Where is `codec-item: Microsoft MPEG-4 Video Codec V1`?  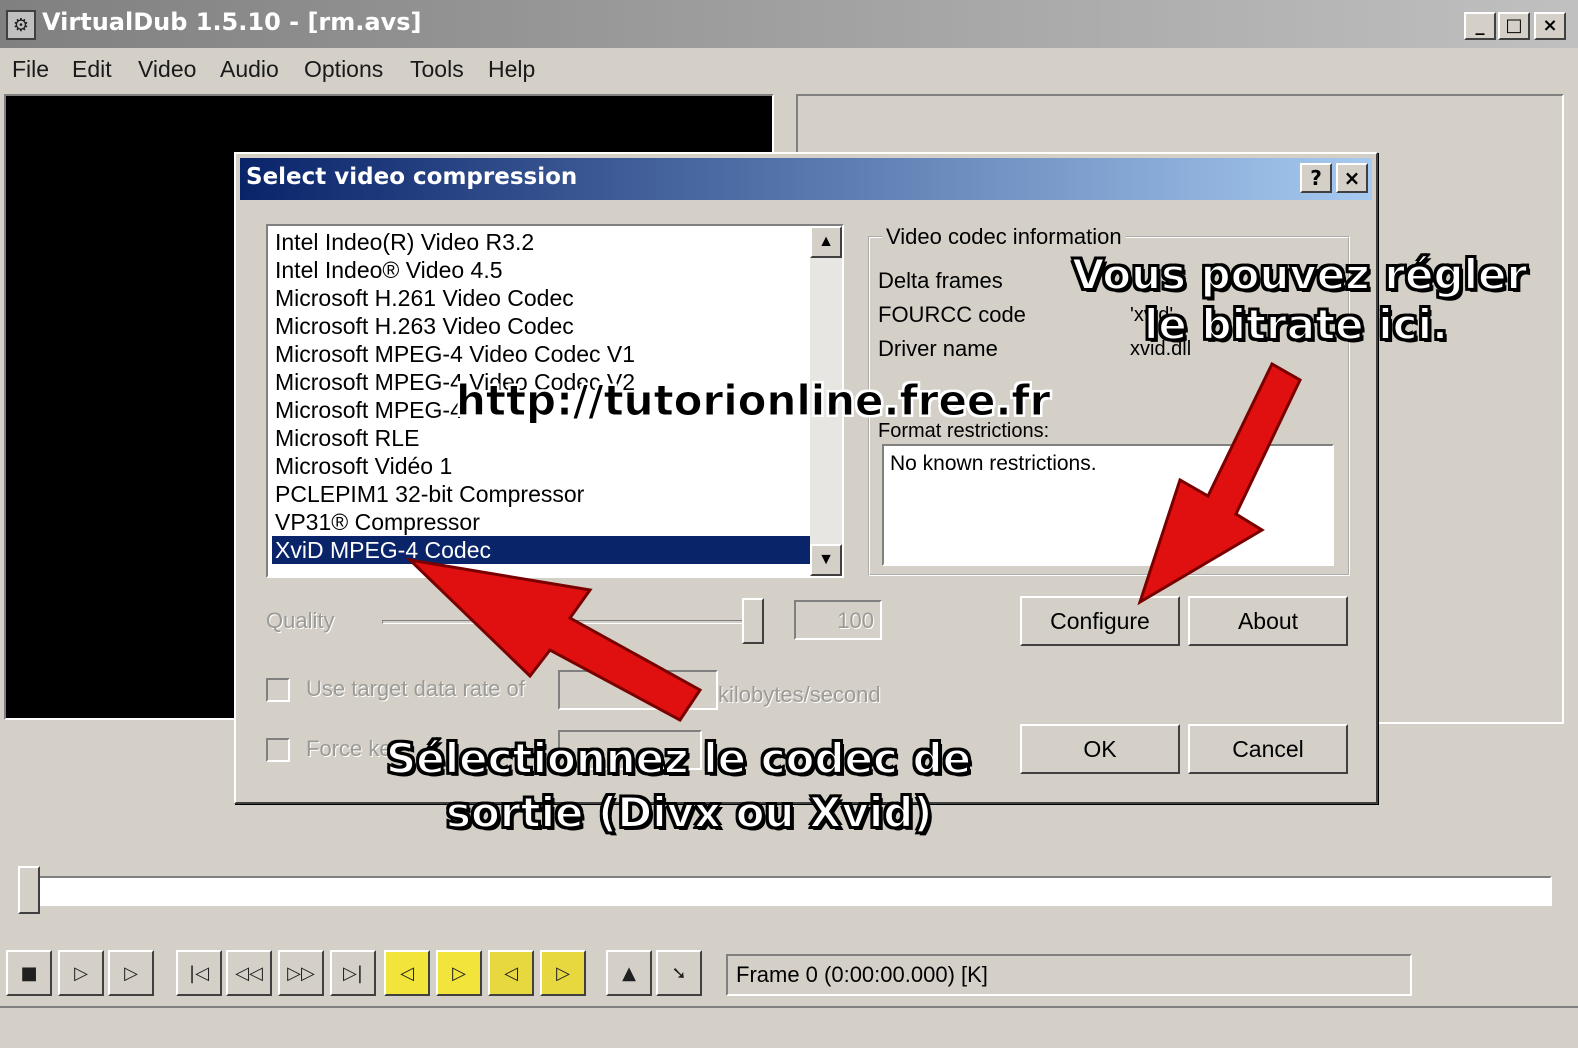 codec-item: Microsoft MPEG-4 Video Codec V1 is located at coordinates (541, 354).